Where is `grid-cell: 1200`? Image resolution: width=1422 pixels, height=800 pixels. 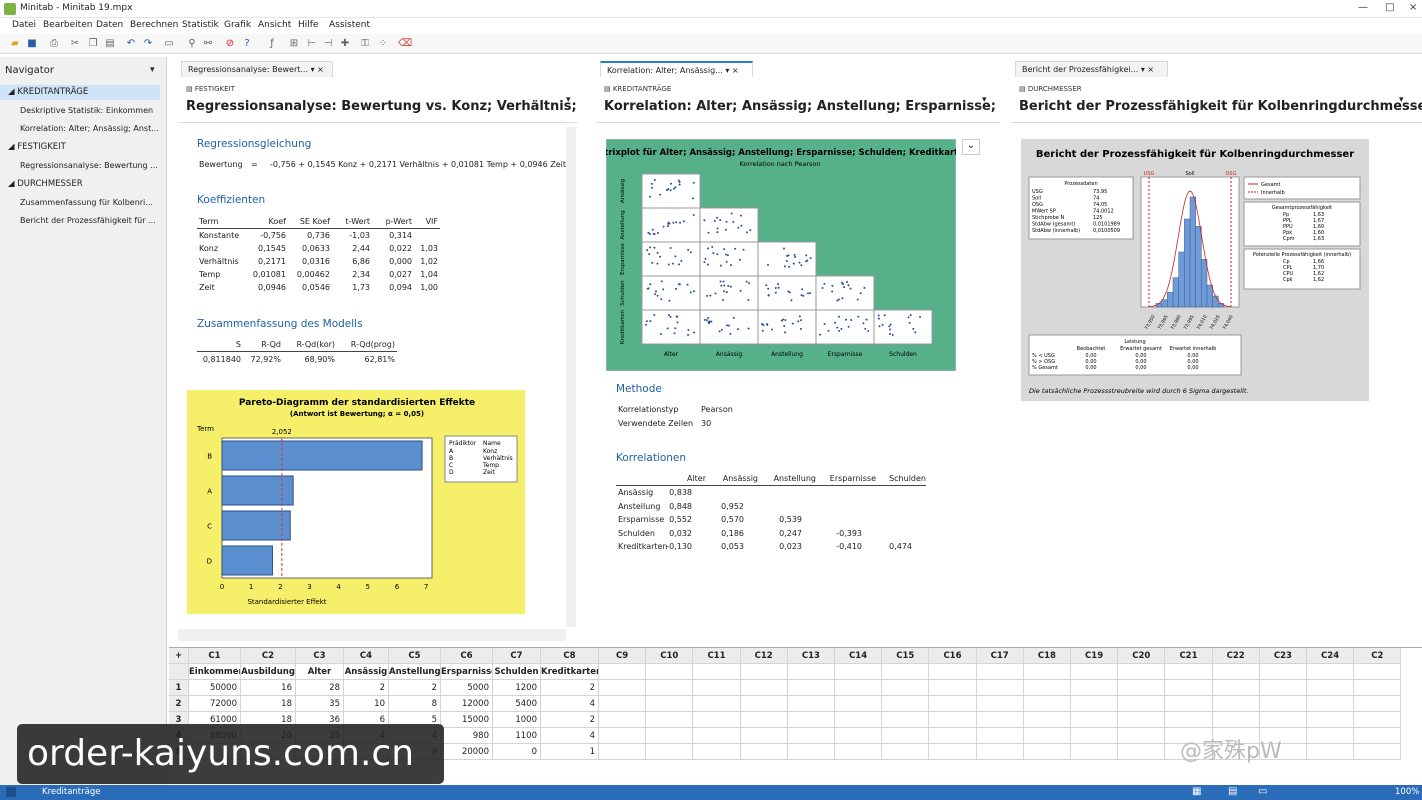
grid-cell: 1200 is located at coordinates (517, 688).